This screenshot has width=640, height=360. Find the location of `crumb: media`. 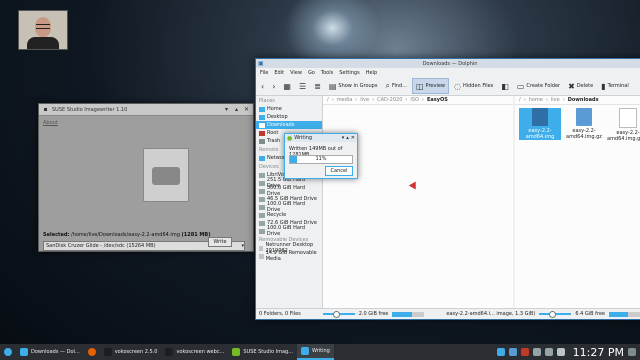

crumb: media is located at coordinates (345, 100).